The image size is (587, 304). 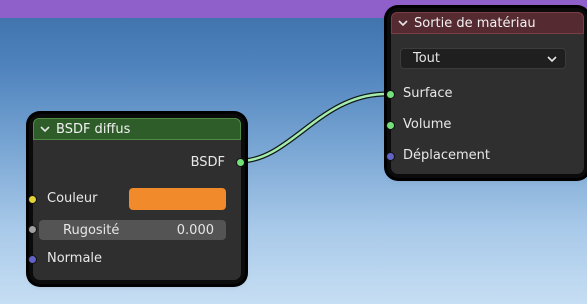 What do you see at coordinates (195, 230) in the screenshot?
I see `roughness-value: 0.000` at bounding box center [195, 230].